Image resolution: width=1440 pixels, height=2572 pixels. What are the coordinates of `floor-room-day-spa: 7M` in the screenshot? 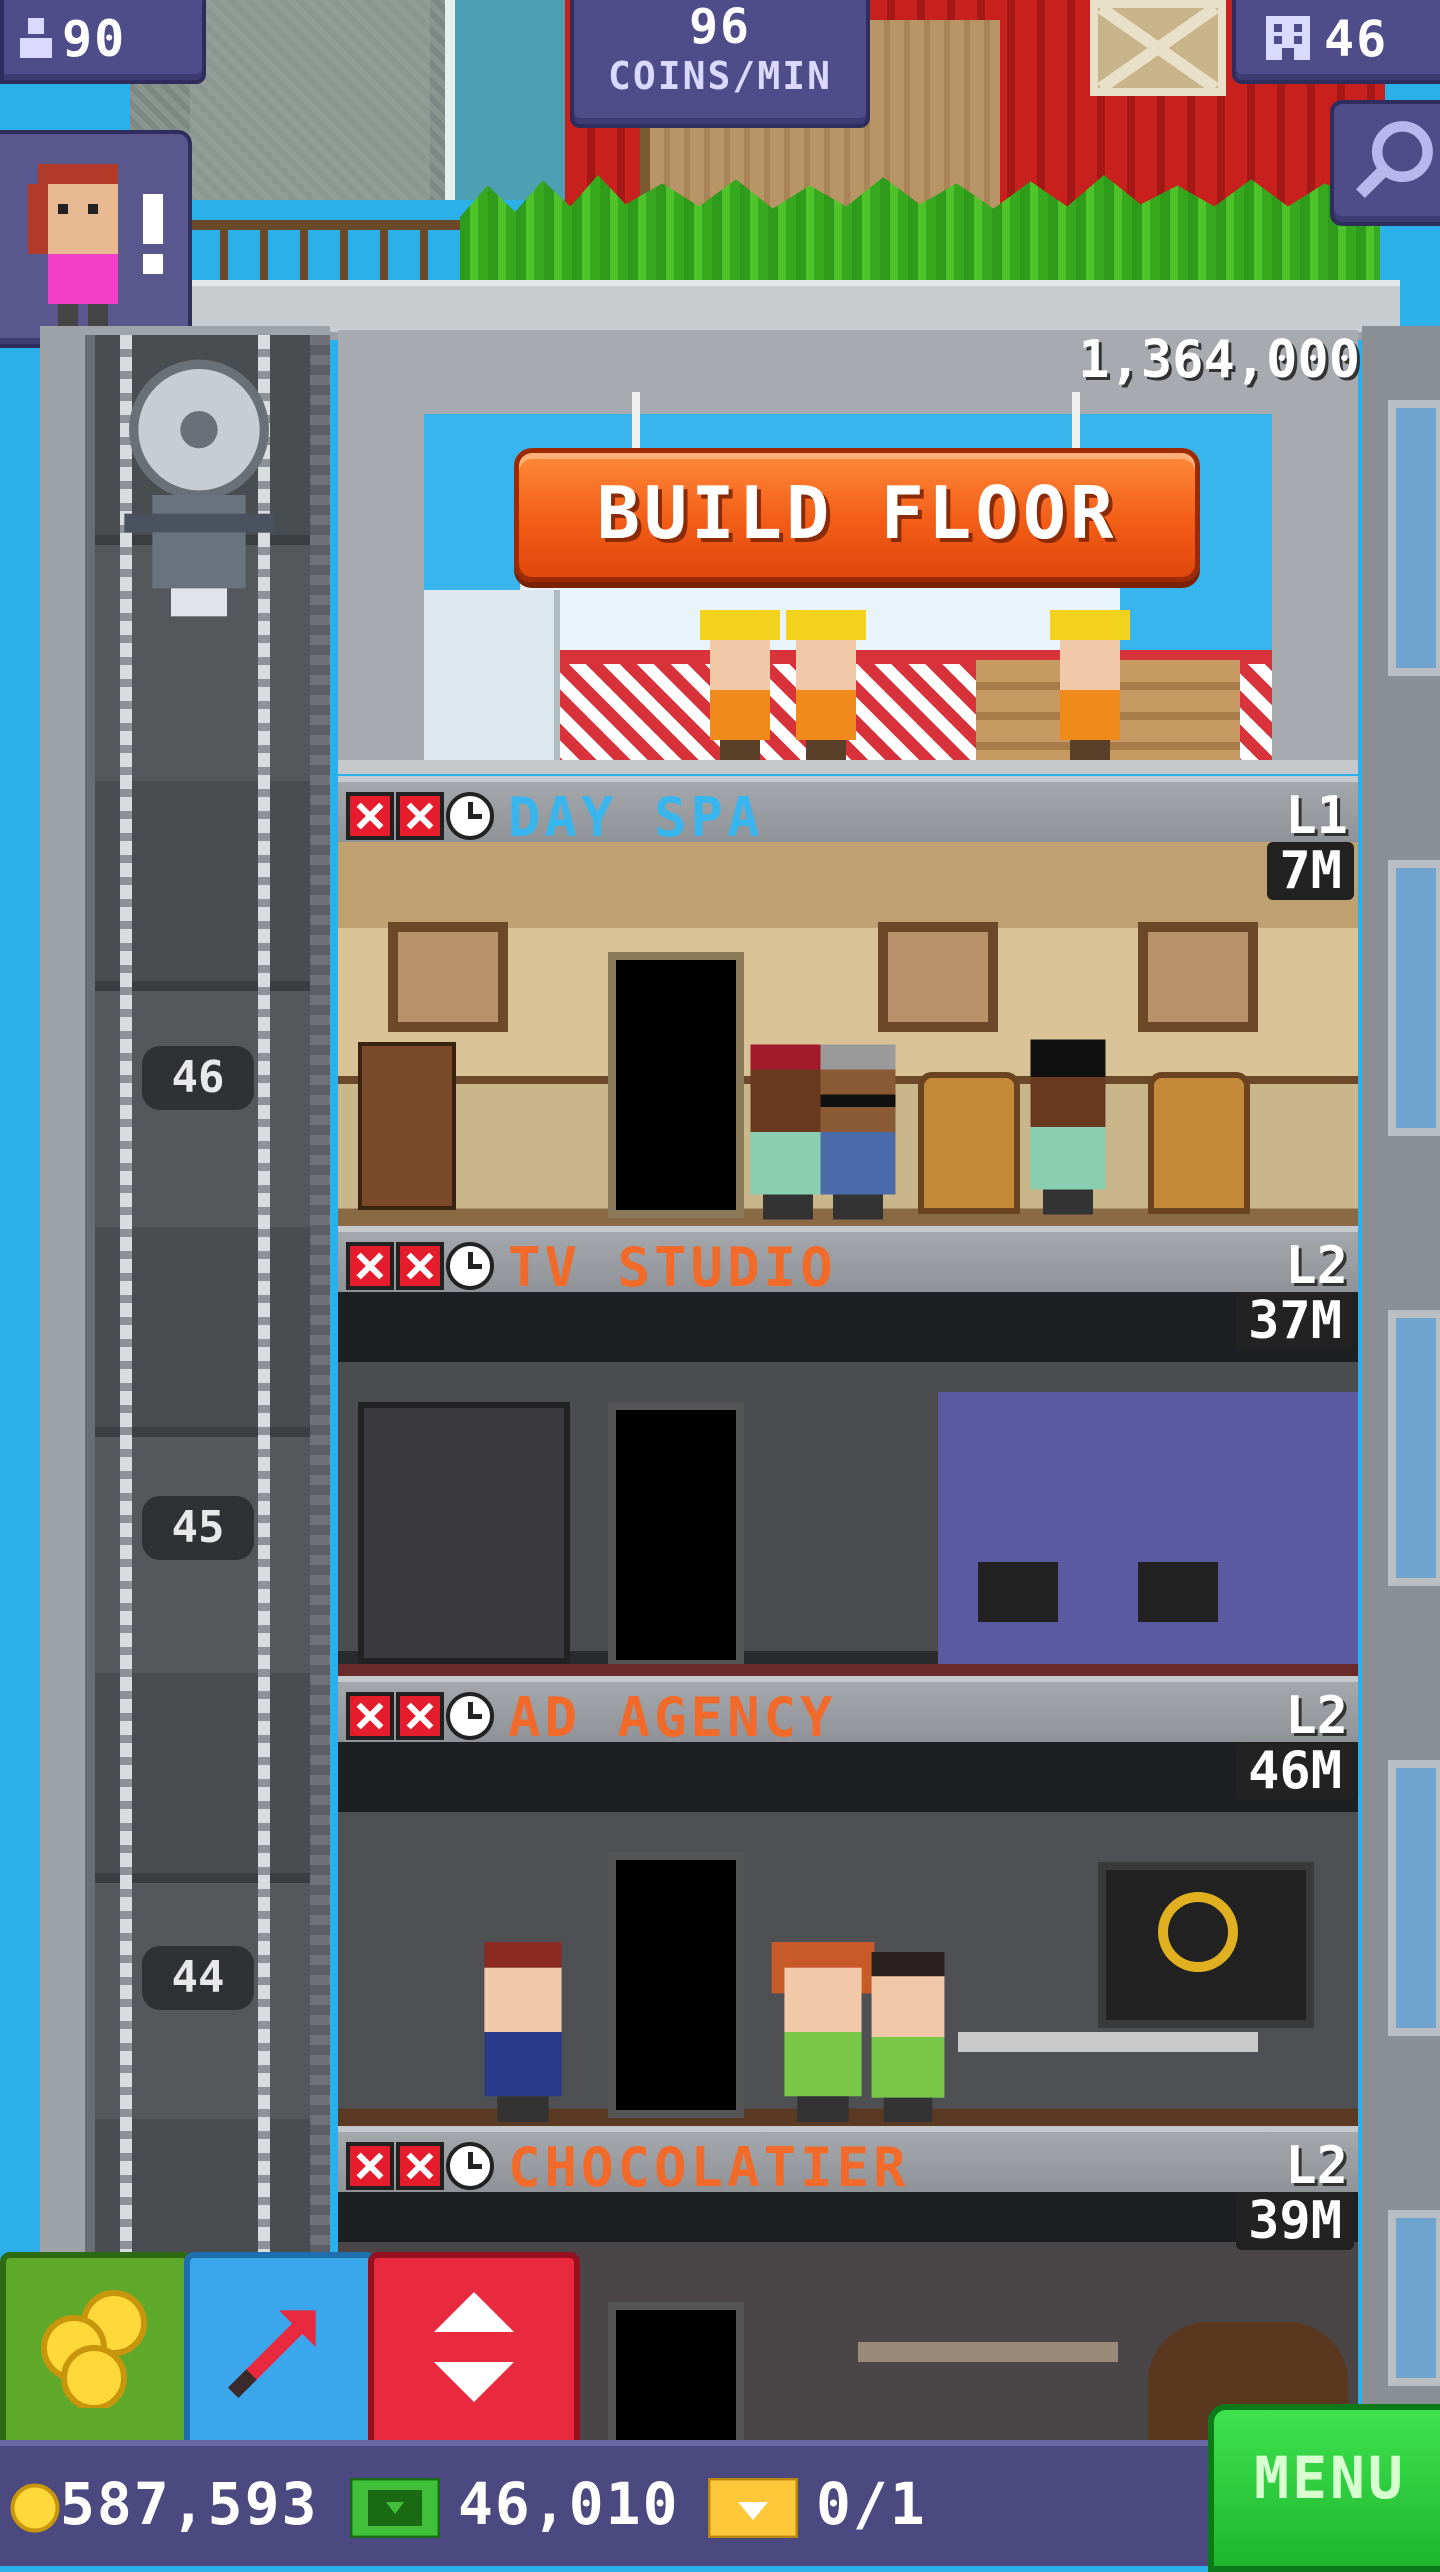 It's located at (848, 1037).